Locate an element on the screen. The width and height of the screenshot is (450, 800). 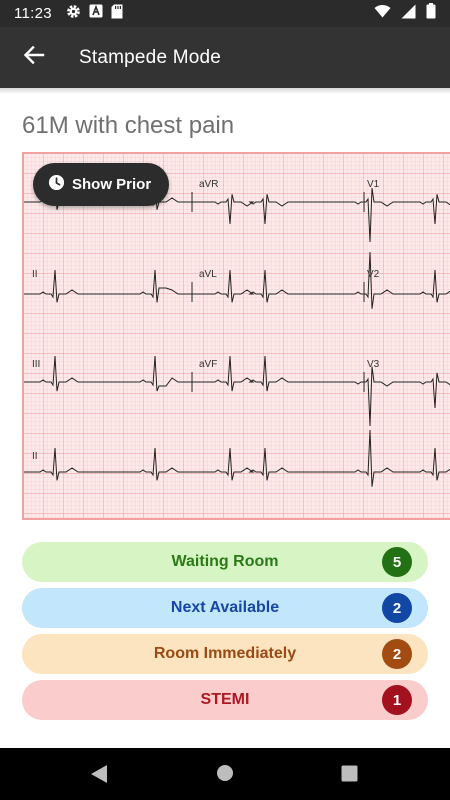
ecg-lead-label: aVL is located at coordinates (208, 274).